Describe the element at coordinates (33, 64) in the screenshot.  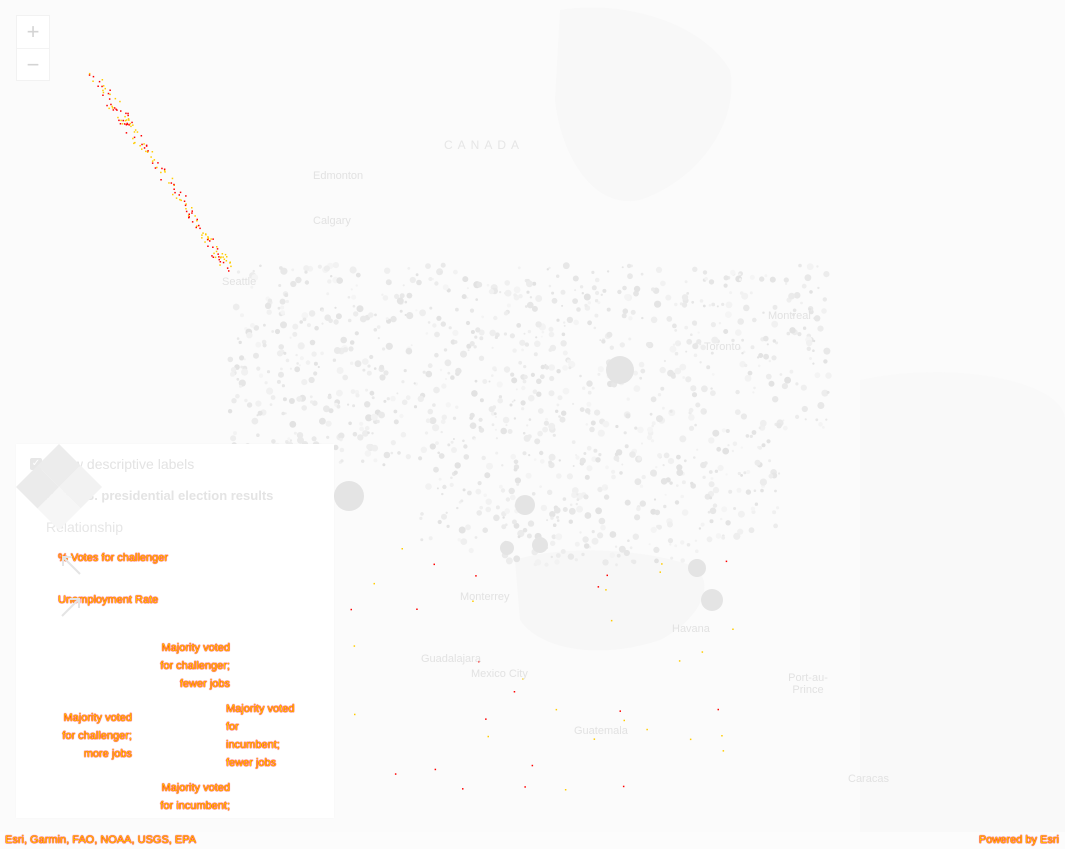
I see `zoom-out-button: −` at that location.